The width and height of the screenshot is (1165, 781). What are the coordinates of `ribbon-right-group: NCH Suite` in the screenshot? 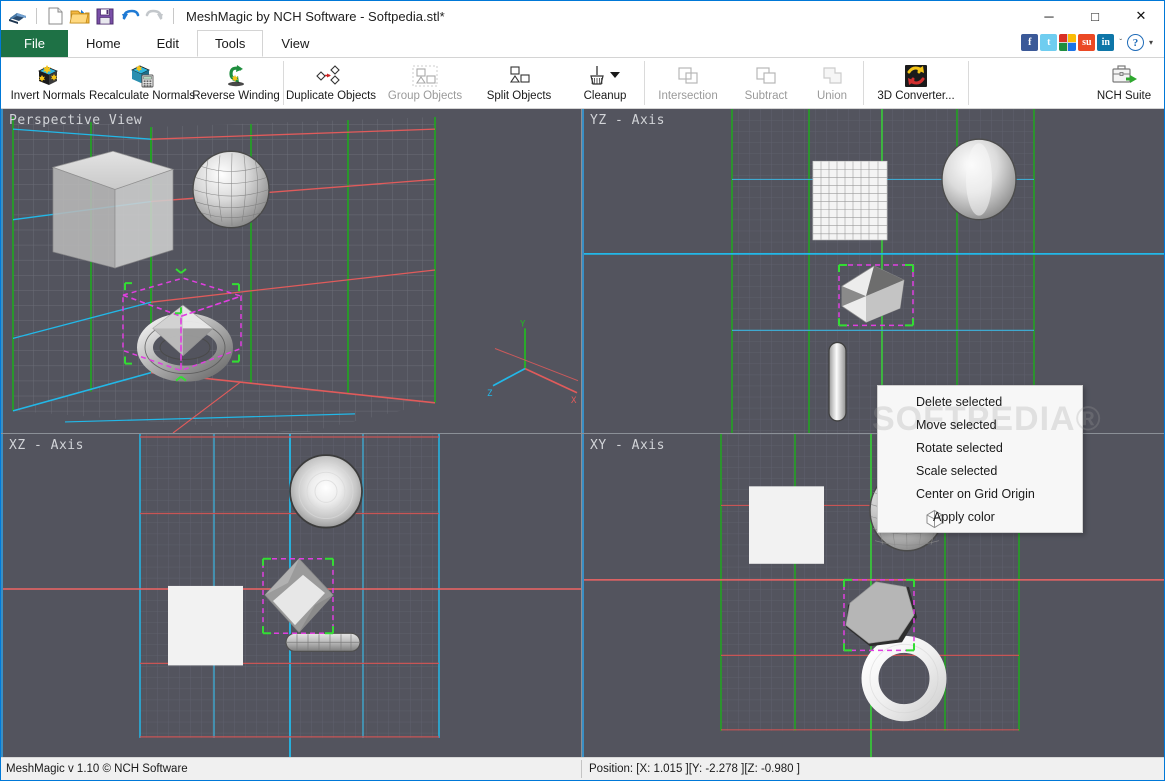 It's located at (1124, 83).